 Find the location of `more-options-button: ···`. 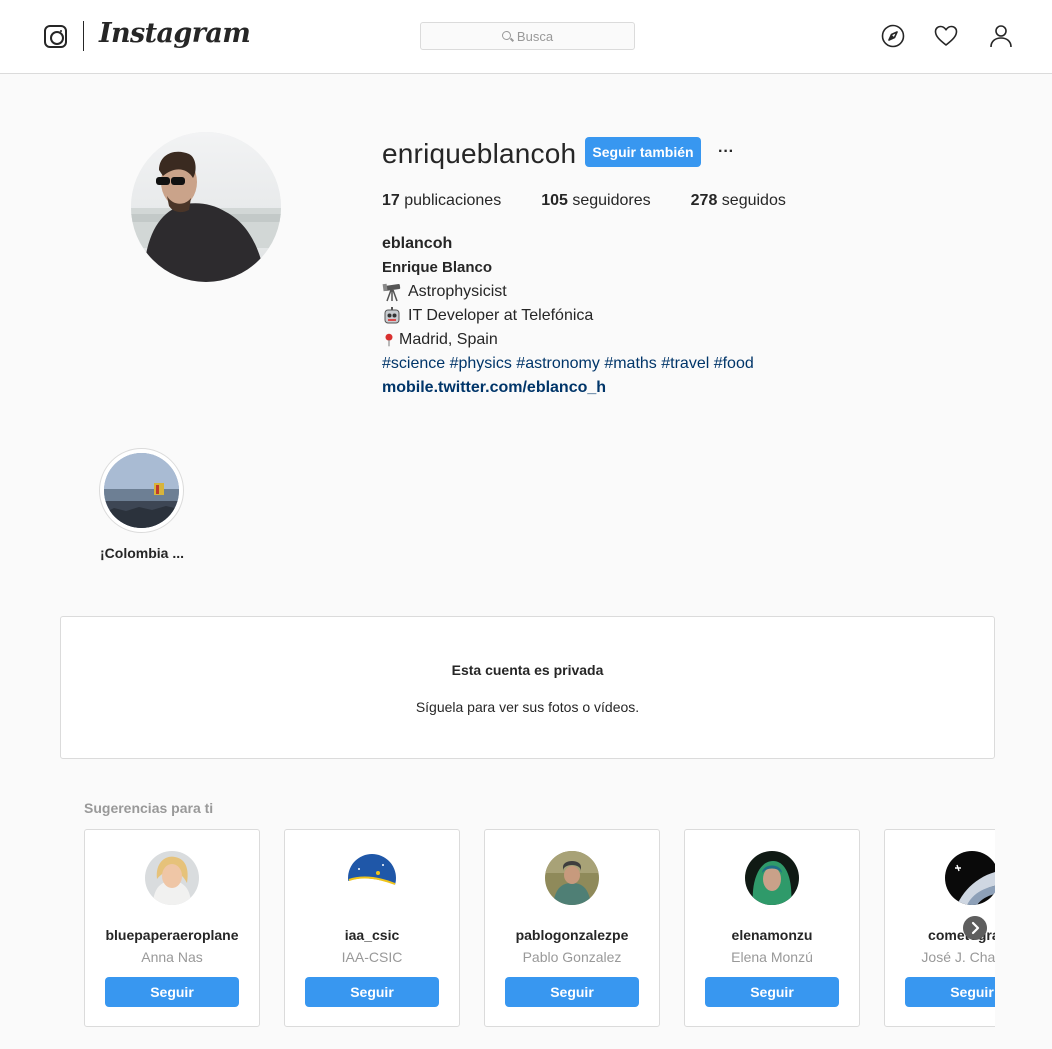

more-options-button: ··· is located at coordinates (726, 152).